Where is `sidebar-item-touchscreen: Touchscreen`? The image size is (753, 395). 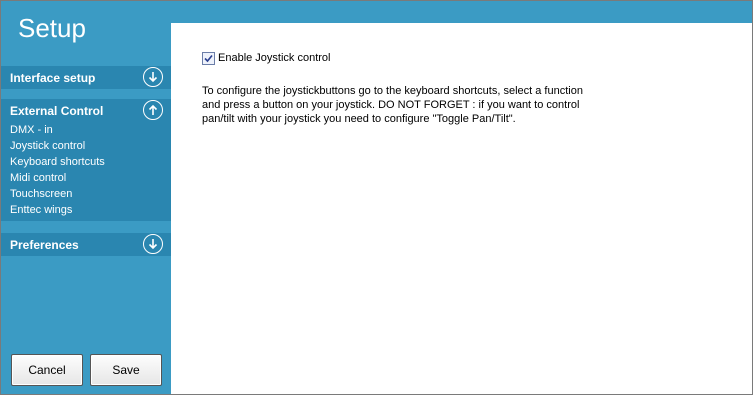
sidebar-item-touchscreen: Touchscreen is located at coordinates (41, 194).